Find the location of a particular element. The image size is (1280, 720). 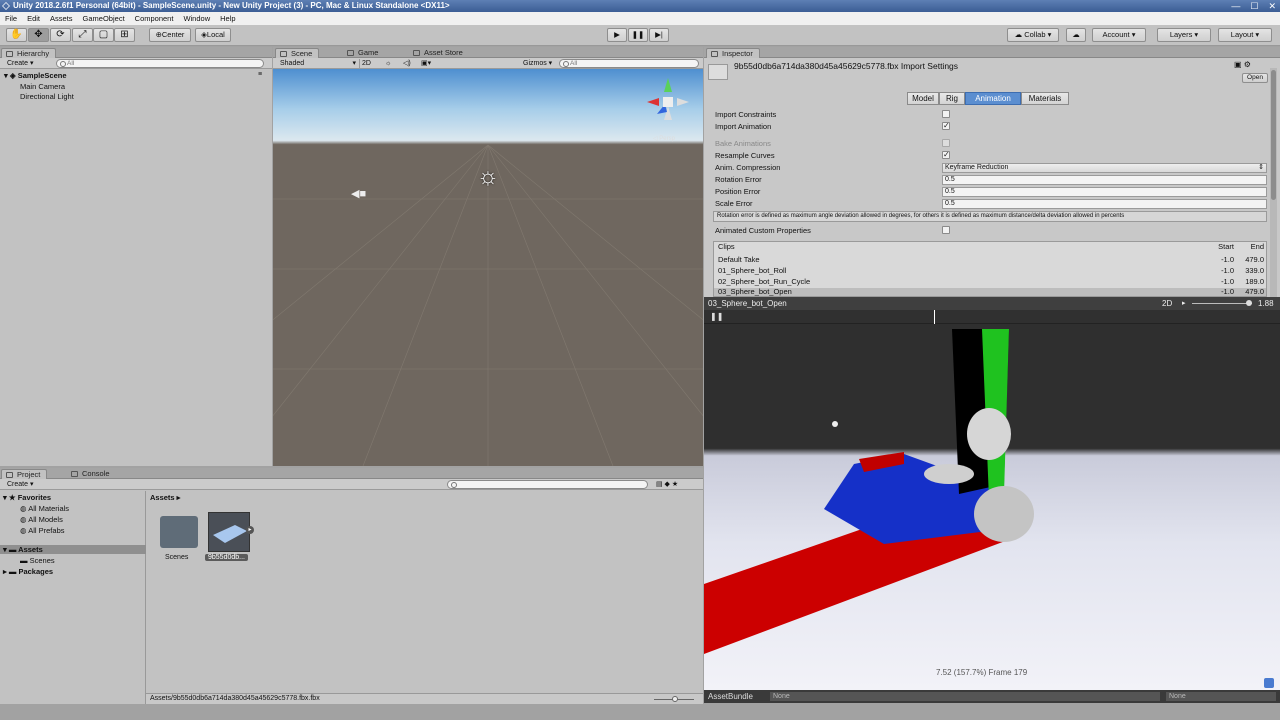

speed-slider is located at coordinates (1222, 303).